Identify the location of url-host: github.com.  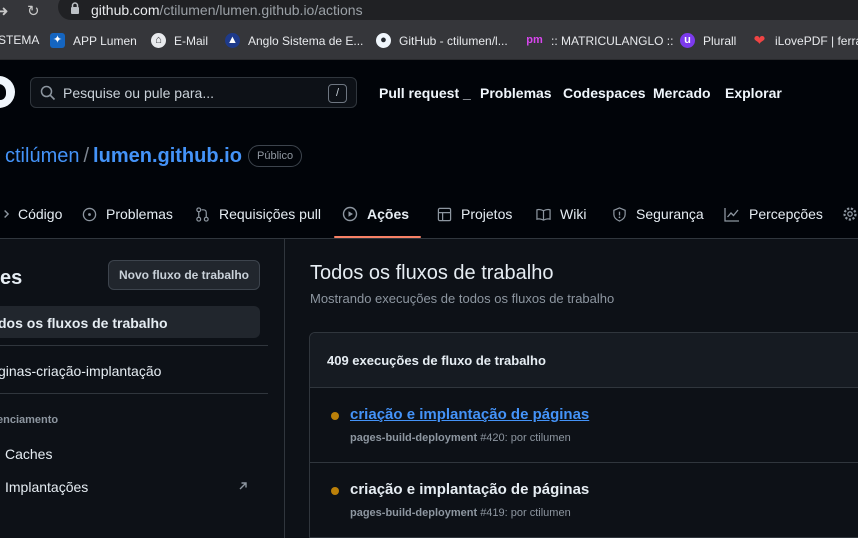
(125, 10).